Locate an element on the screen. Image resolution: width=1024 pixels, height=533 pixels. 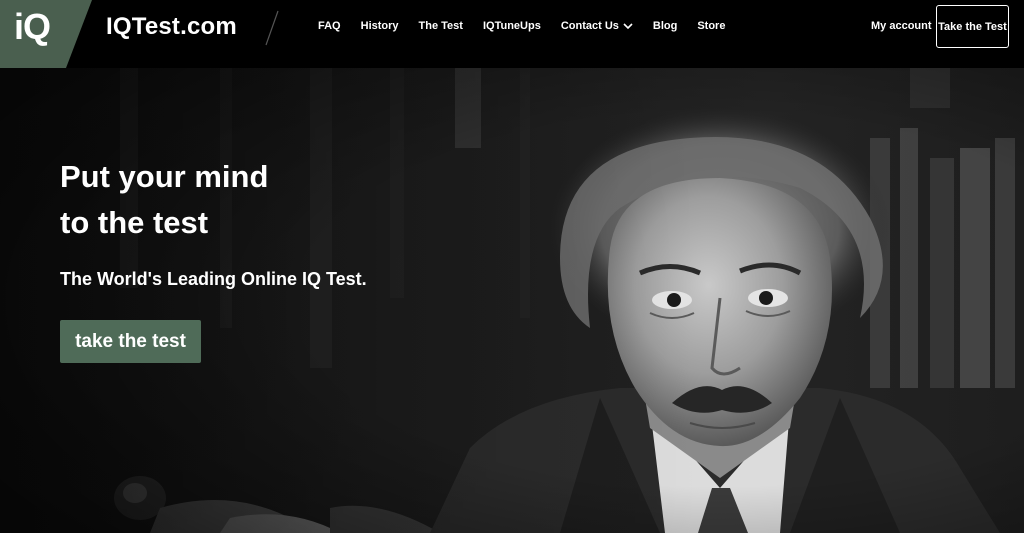
logo-text: iQ is located at coordinates (32, 26).